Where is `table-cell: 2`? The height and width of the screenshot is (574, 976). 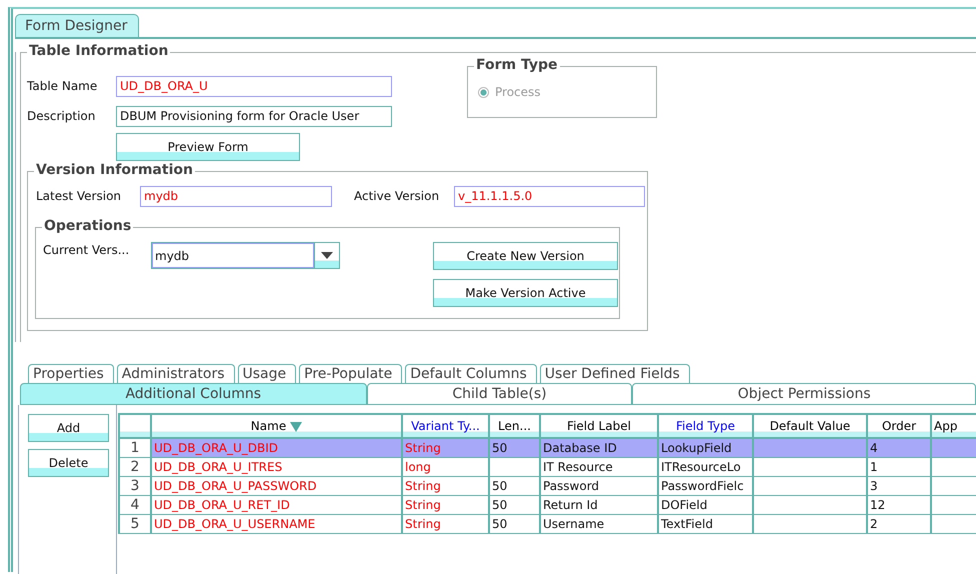
table-cell: 2 is located at coordinates (899, 524).